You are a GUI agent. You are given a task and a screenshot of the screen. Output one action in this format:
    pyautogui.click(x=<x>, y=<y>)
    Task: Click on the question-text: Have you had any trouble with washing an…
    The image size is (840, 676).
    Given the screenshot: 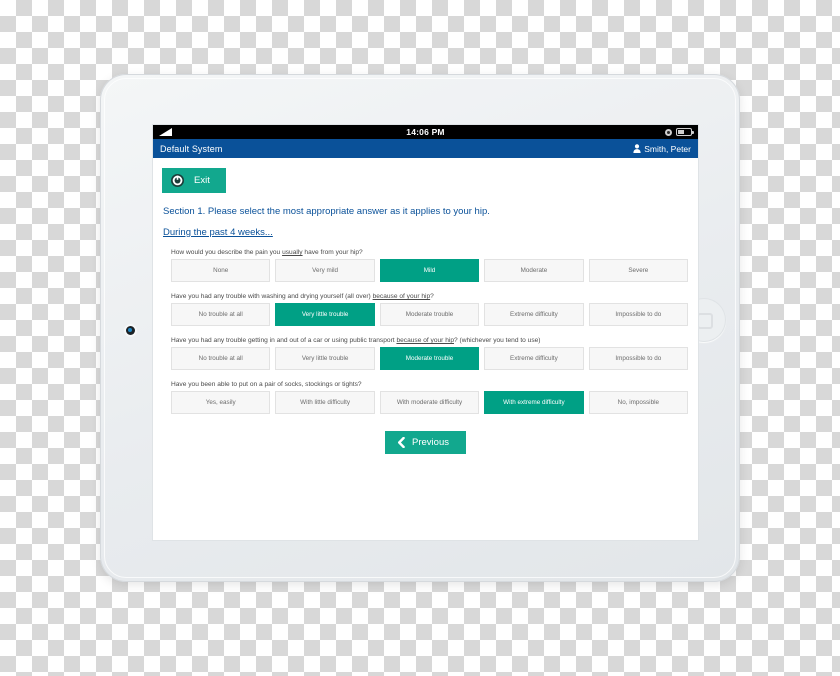 What is the action you would take?
    pyautogui.click(x=302, y=296)
    